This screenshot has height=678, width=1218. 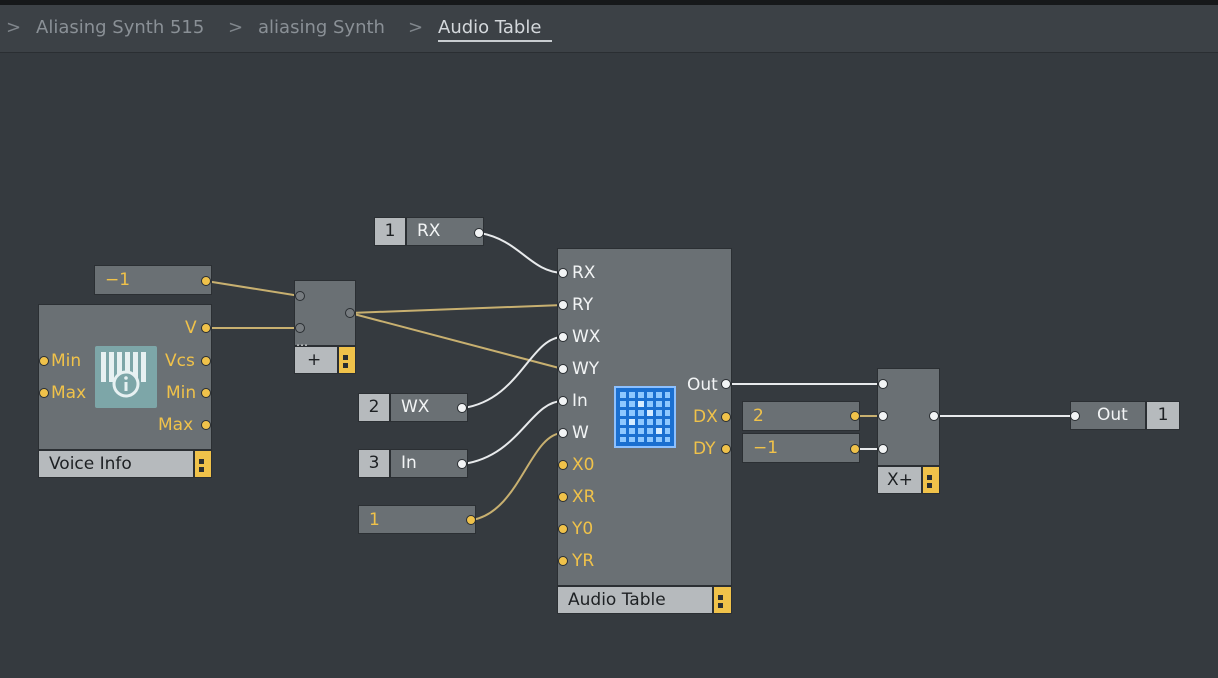 What do you see at coordinates (563, 273) in the screenshot?
I see `port-rx-in` at bounding box center [563, 273].